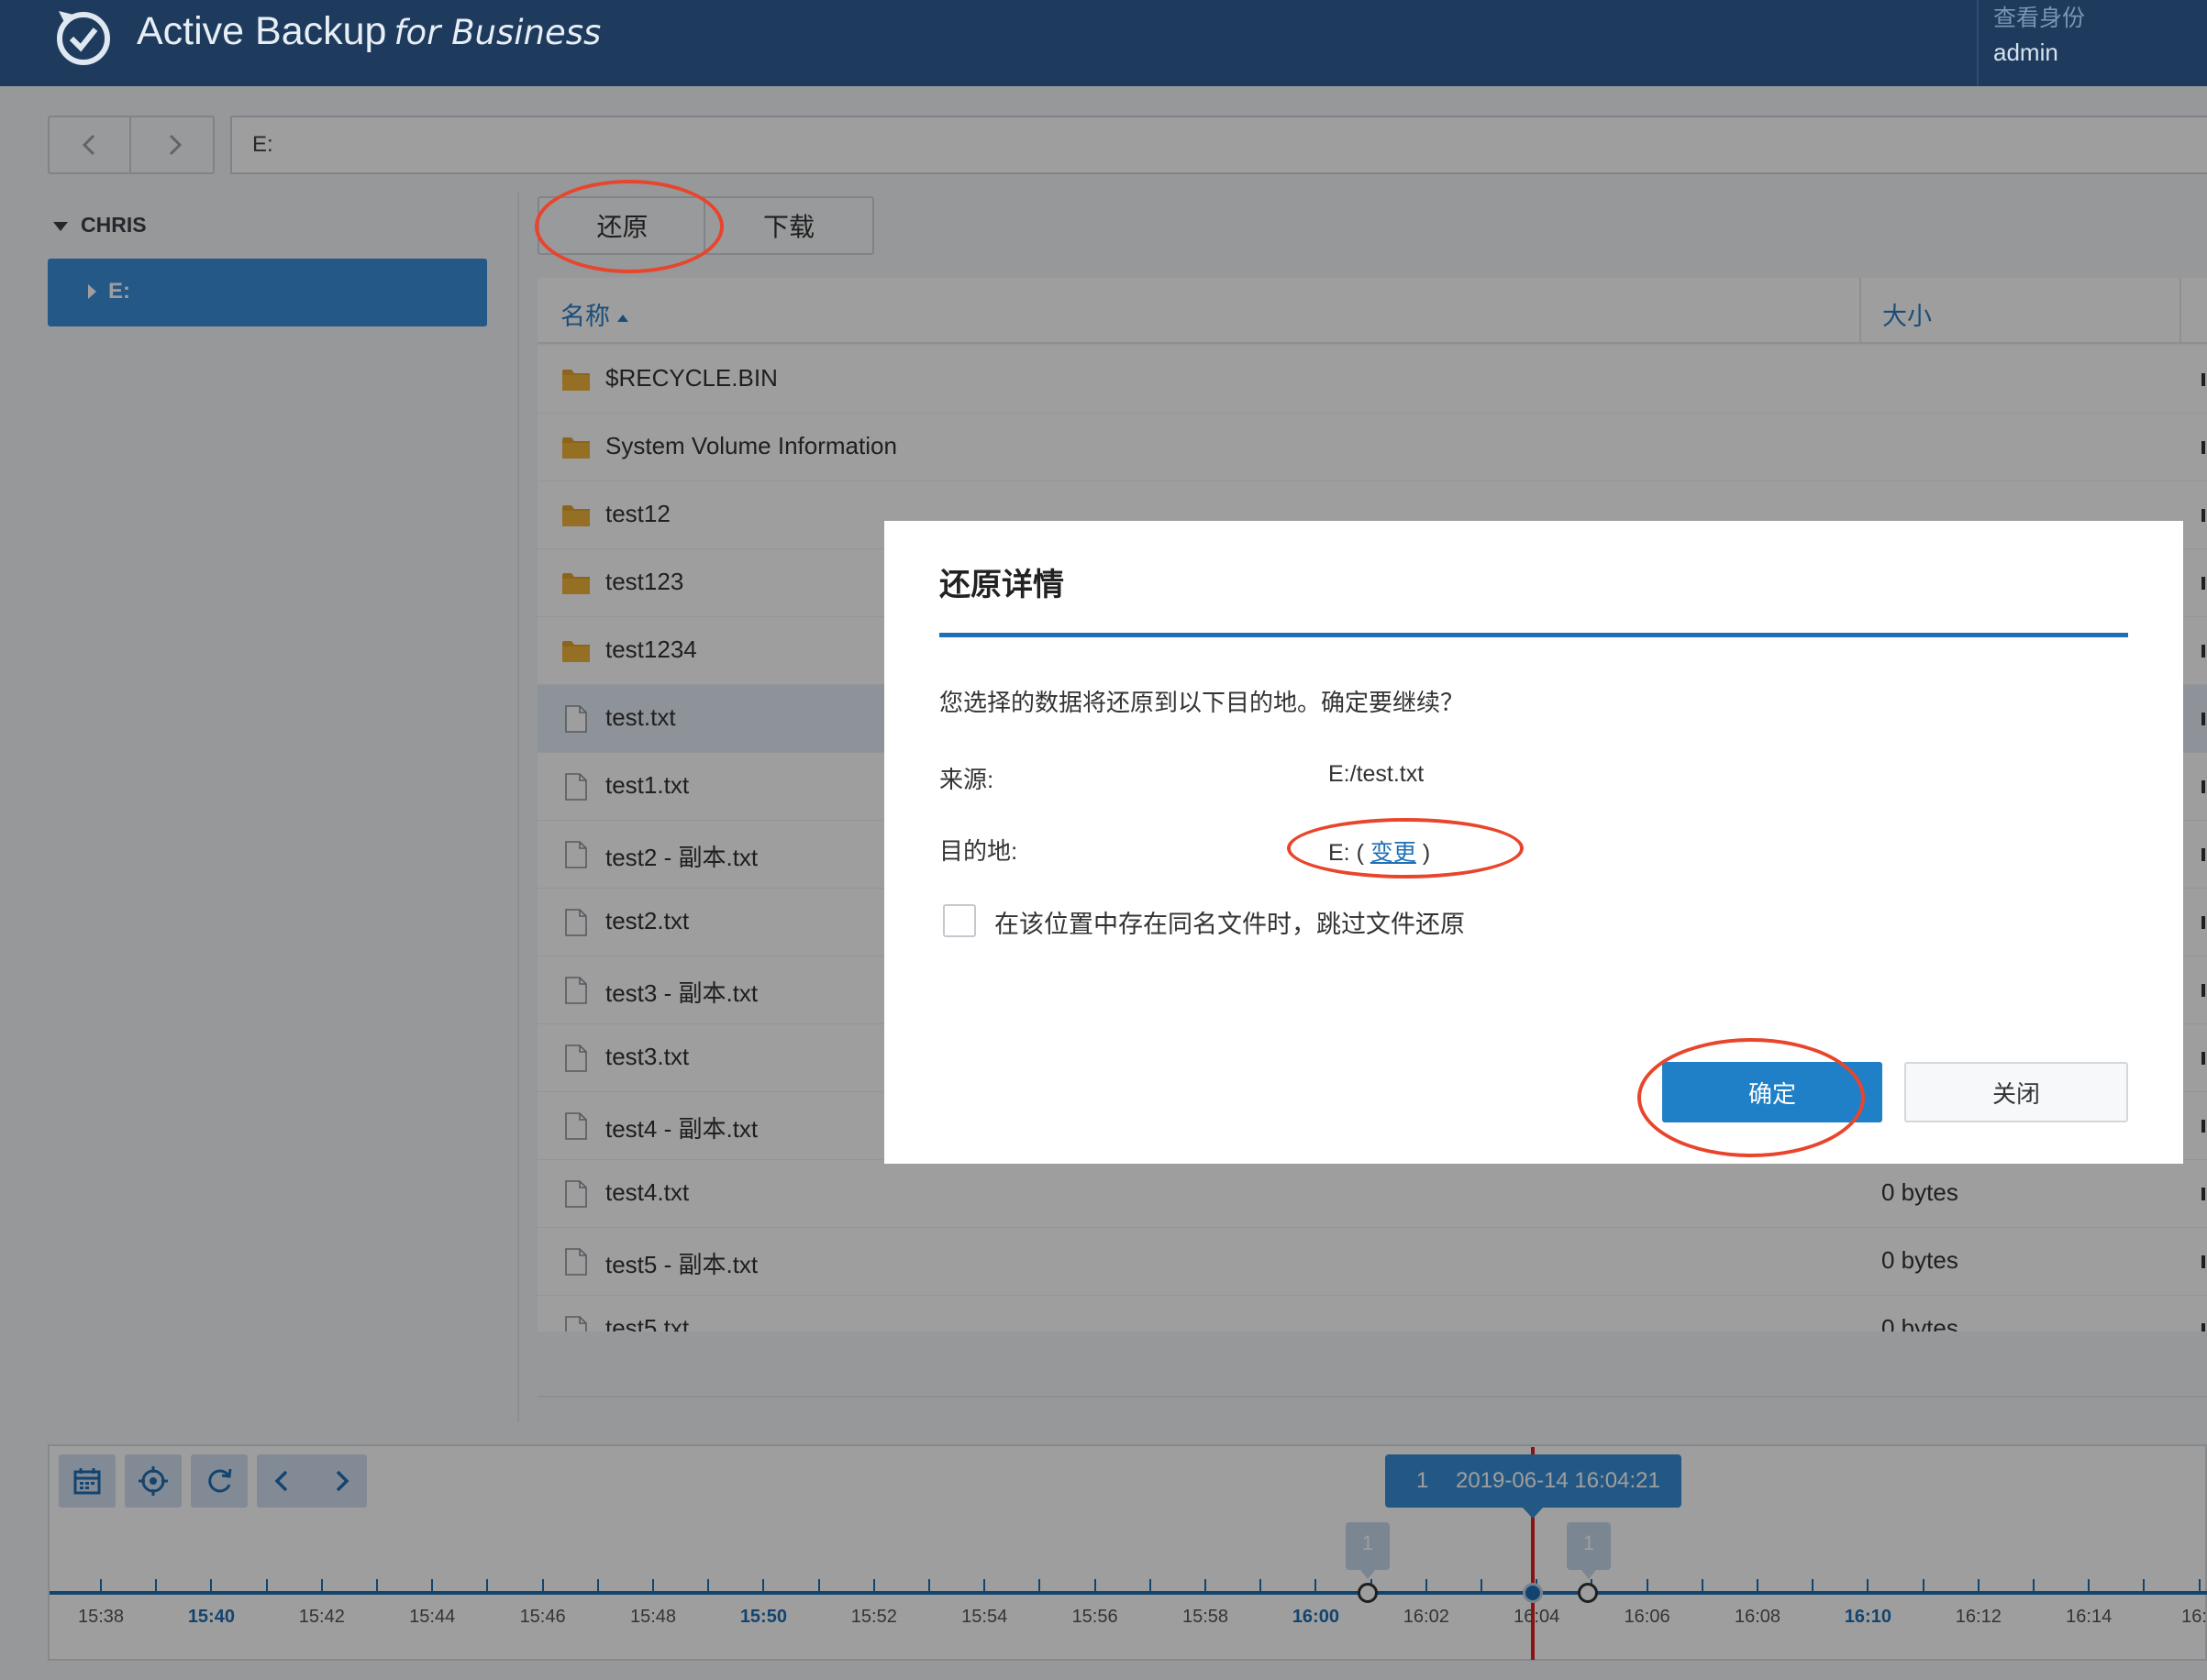 The height and width of the screenshot is (1680, 2207). Describe the element at coordinates (978, 851) in the screenshot. I see `destination-label: 目的地:` at that location.